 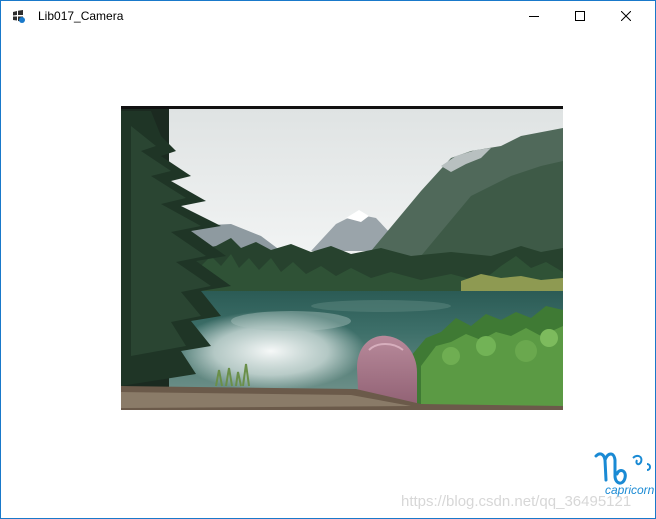 I want to click on app-icon, so click(x=18, y=16).